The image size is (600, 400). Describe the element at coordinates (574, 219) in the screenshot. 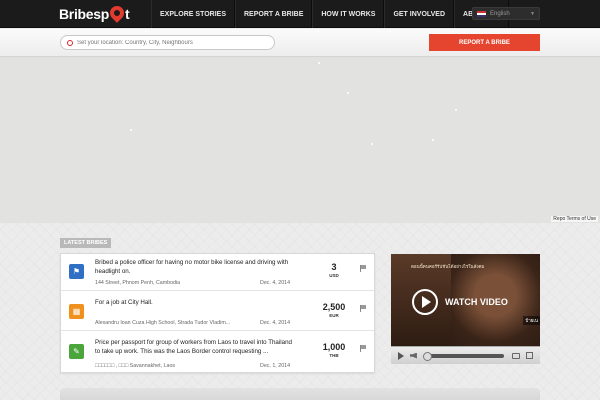

I see `map-attribution: Repo Terms of Use` at that location.